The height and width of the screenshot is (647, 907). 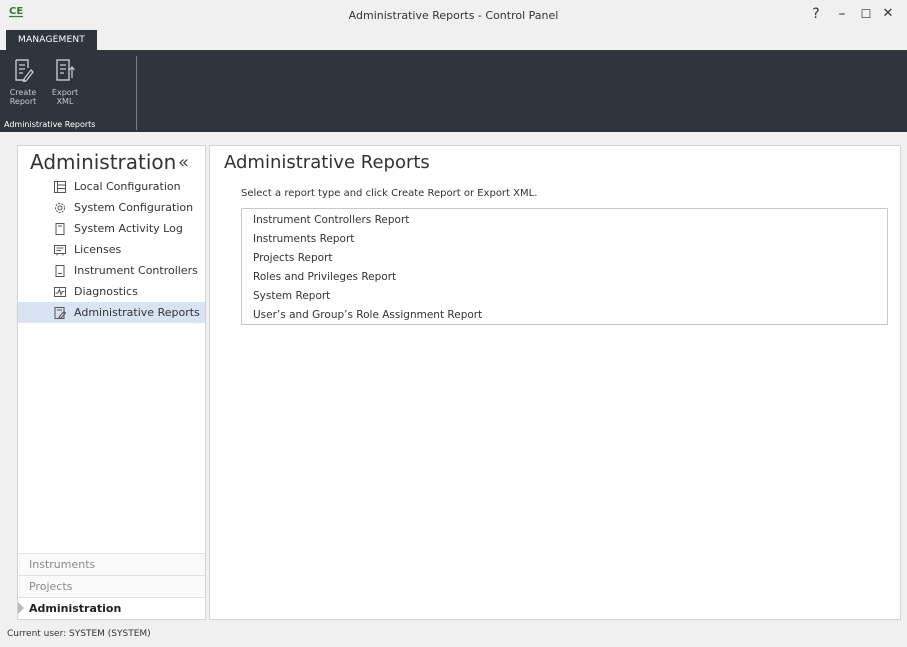 What do you see at coordinates (98, 249) in the screenshot?
I see `sidebar-item-label: Licenses` at bounding box center [98, 249].